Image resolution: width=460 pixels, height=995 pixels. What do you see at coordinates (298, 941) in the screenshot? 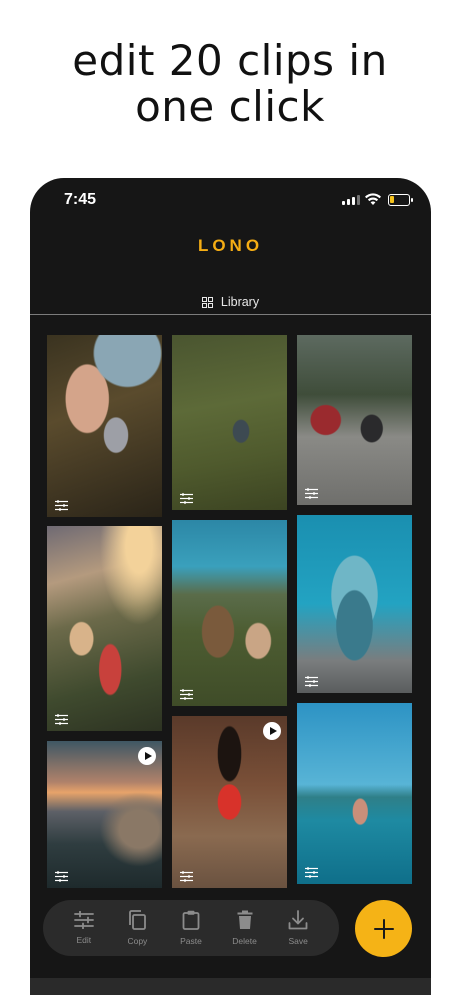
I see `save-label: Save` at bounding box center [298, 941].